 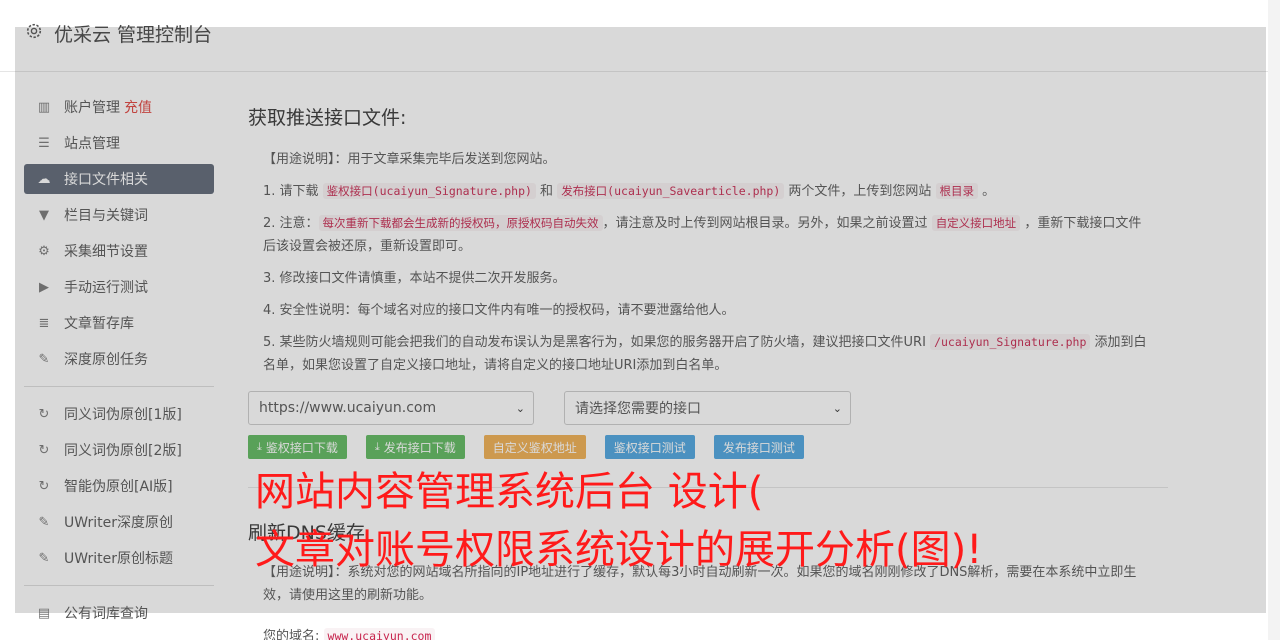 I want to click on domain-label: 您的域名:, so click(x=291, y=634).